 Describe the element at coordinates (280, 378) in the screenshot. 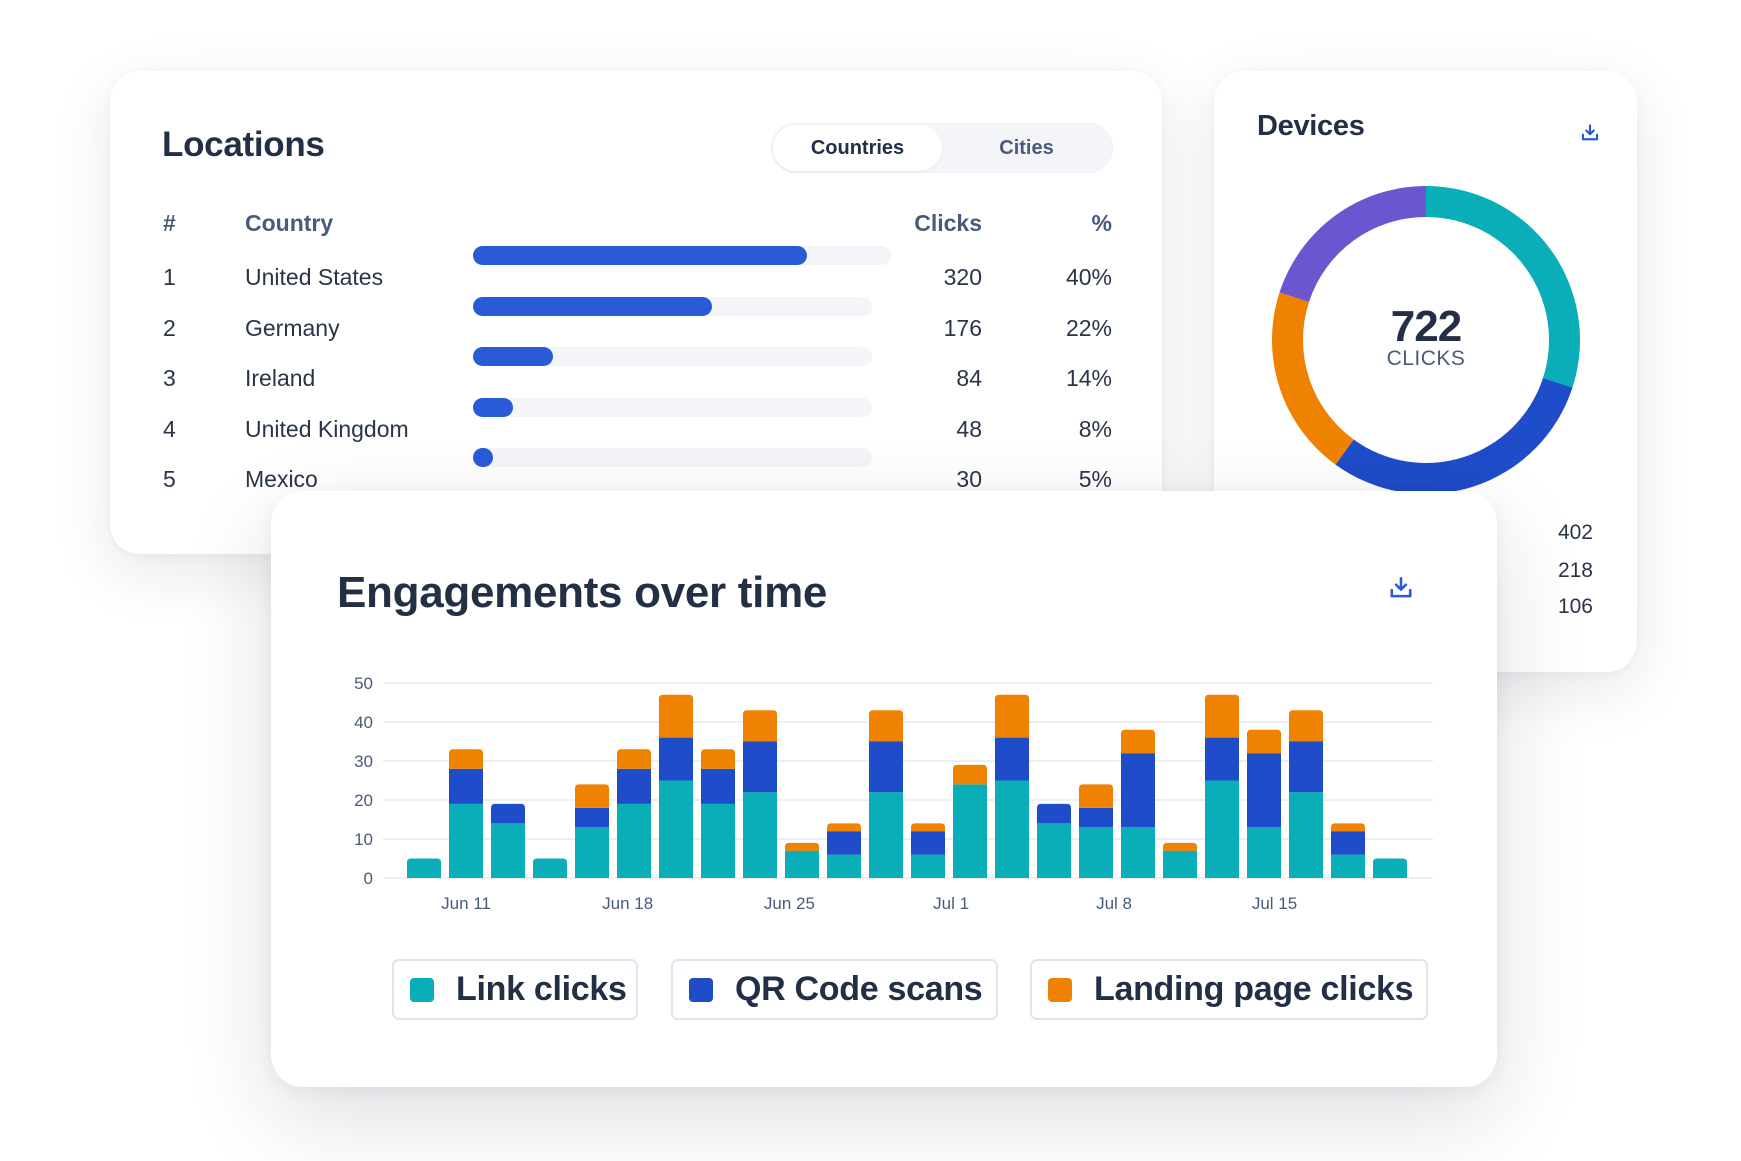

I see `row-country: Ireland` at that location.